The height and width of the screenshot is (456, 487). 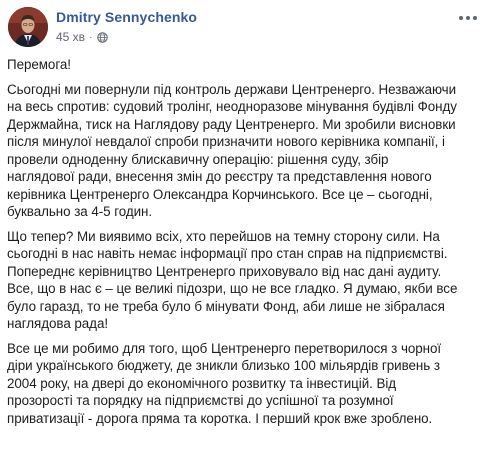 I want to click on author-name: Dmitry Sennychenko, so click(x=126, y=17).